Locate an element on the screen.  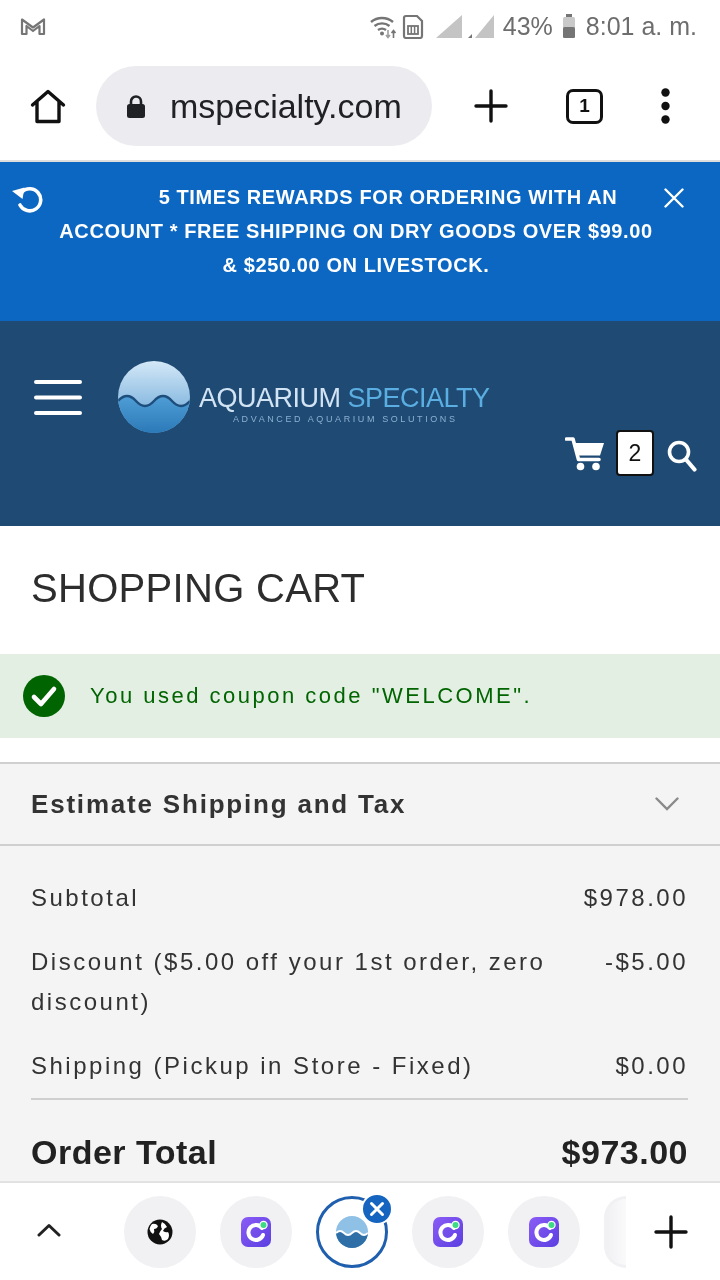
page-title: SHOPPING CART is located at coordinates (199, 588).